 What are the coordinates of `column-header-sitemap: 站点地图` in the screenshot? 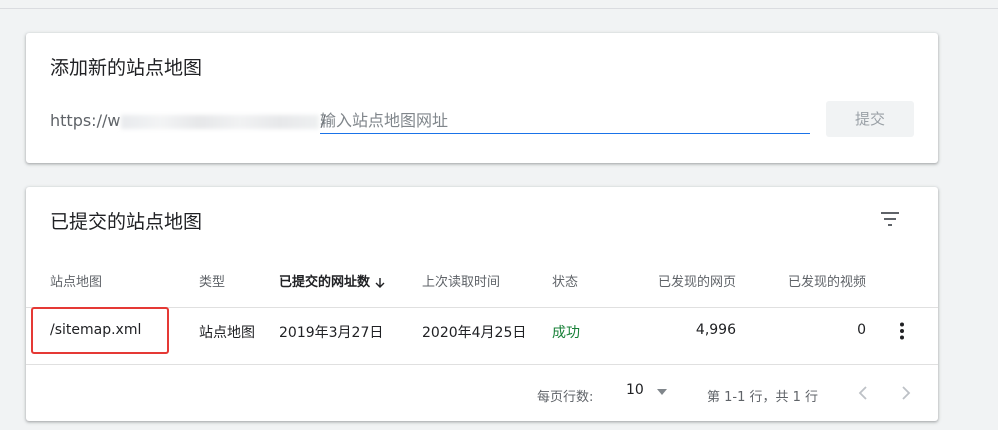 It's located at (76, 280).